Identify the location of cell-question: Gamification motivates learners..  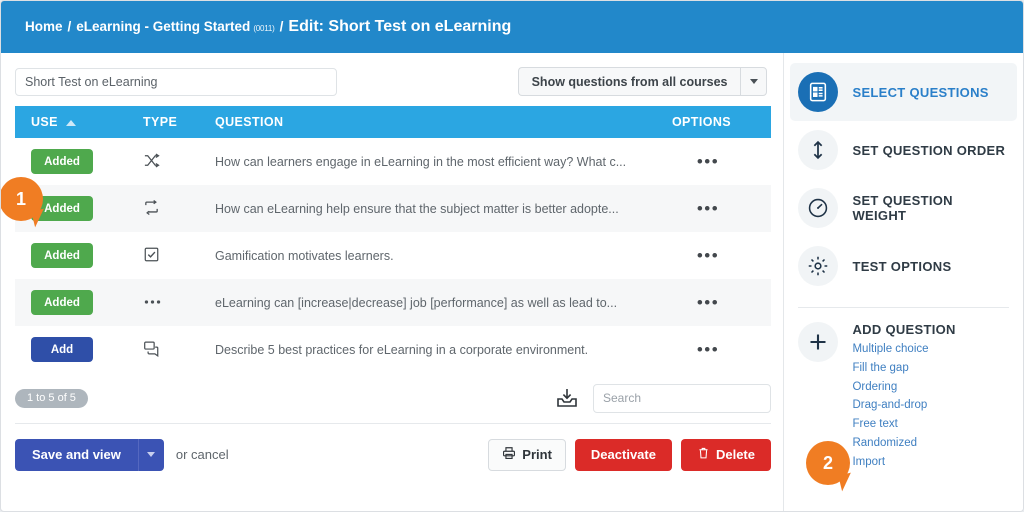
(425, 255).